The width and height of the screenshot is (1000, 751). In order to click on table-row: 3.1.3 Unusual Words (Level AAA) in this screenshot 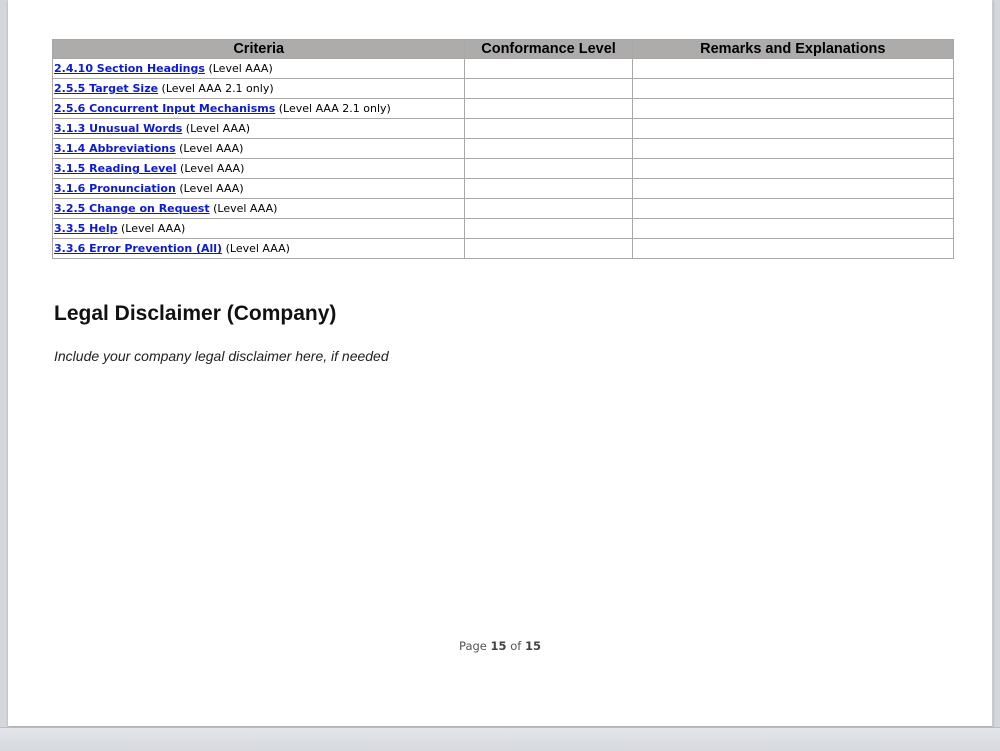, I will do `click(503, 128)`.